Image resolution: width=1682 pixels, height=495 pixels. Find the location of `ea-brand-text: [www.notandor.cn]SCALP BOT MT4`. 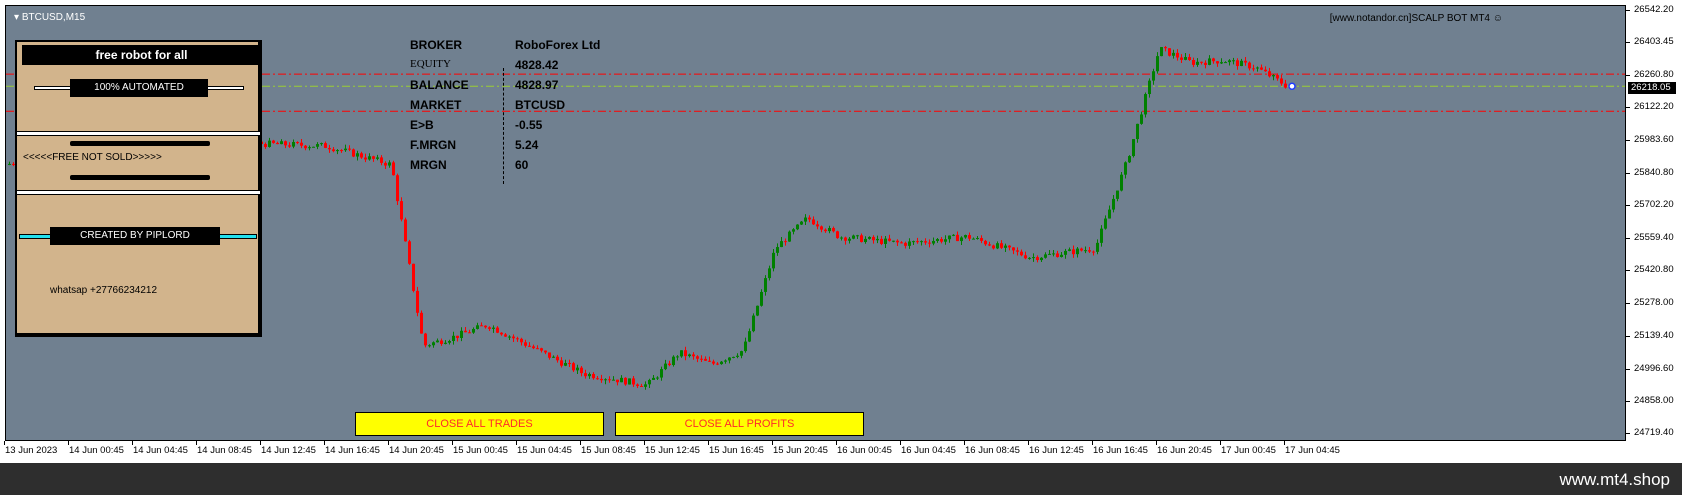

ea-brand-text: [www.notandor.cn]SCALP BOT MT4 is located at coordinates (1409, 18).